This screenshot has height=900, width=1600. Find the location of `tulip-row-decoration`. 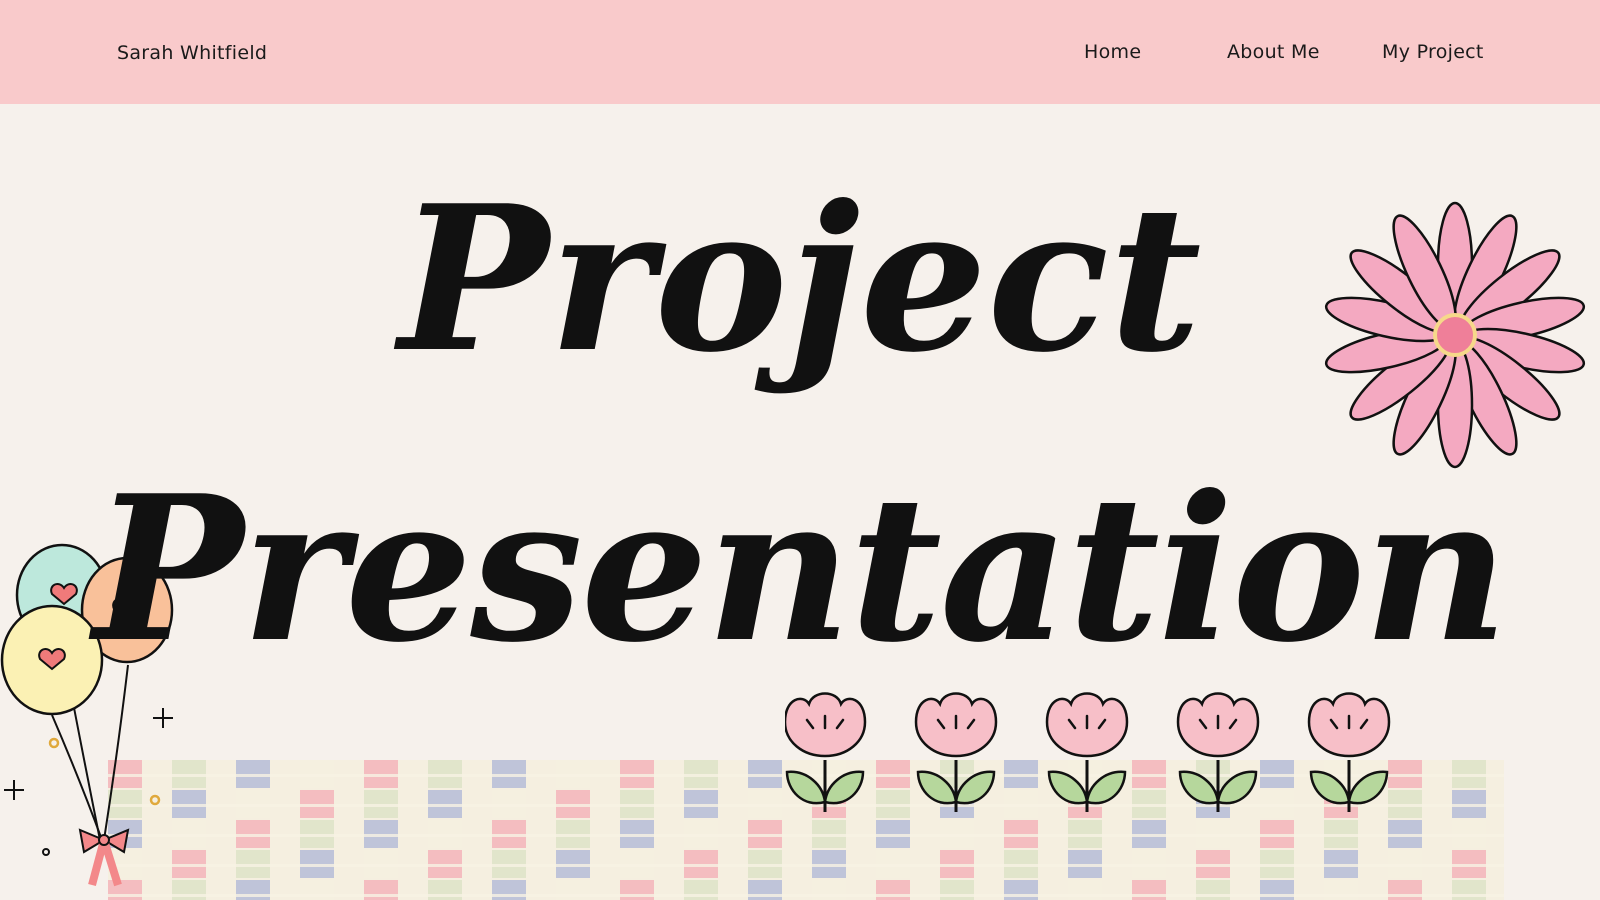

tulip-row-decoration is located at coordinates (1088, 752).